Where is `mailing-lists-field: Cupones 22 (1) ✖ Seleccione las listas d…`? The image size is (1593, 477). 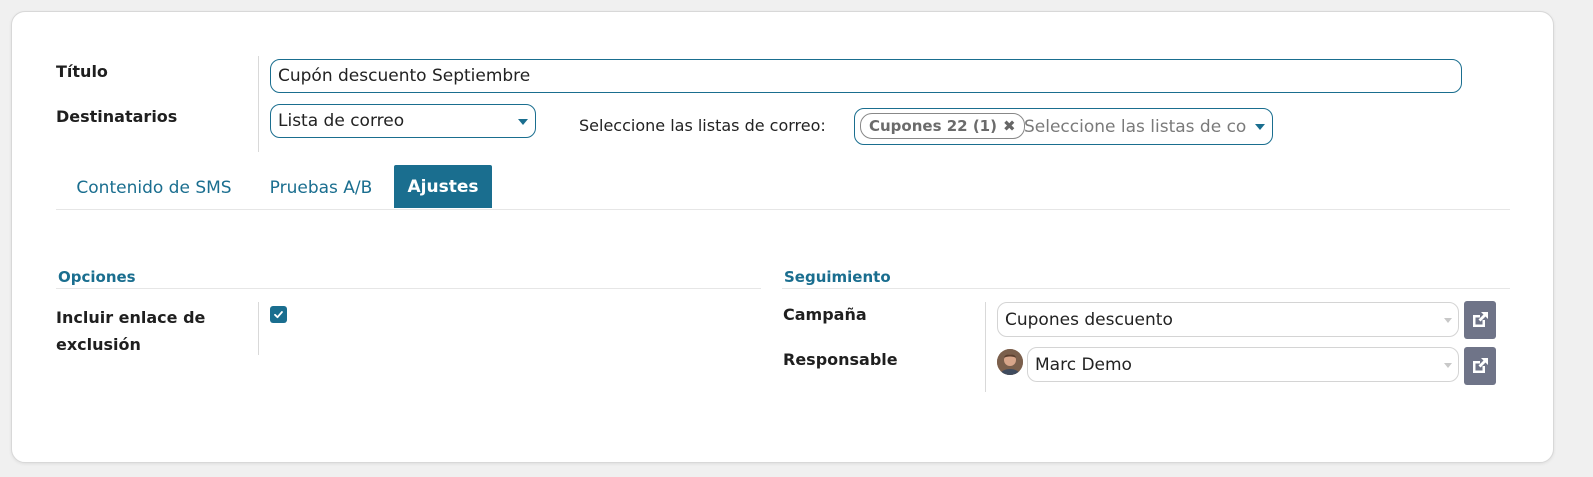 mailing-lists-field: Cupones 22 (1) ✖ Seleccione las listas d… is located at coordinates (1063, 126).